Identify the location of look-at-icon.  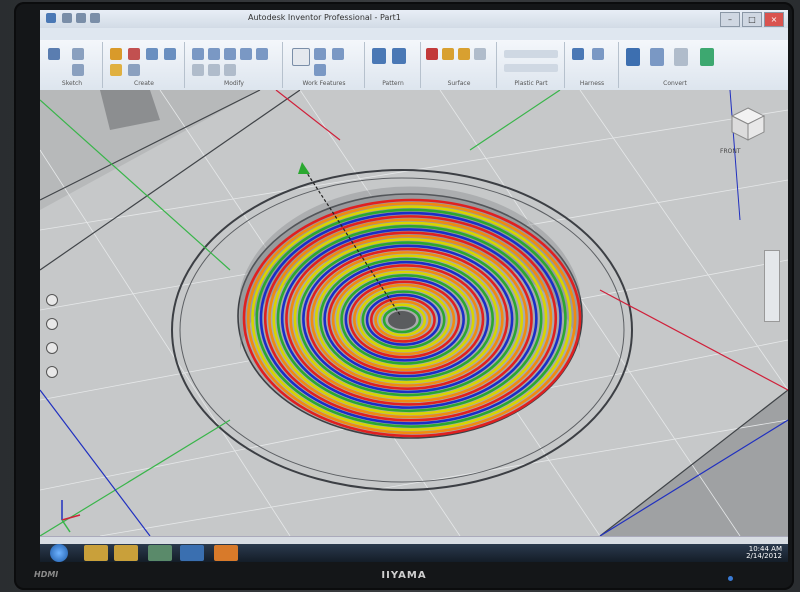
(52, 372).